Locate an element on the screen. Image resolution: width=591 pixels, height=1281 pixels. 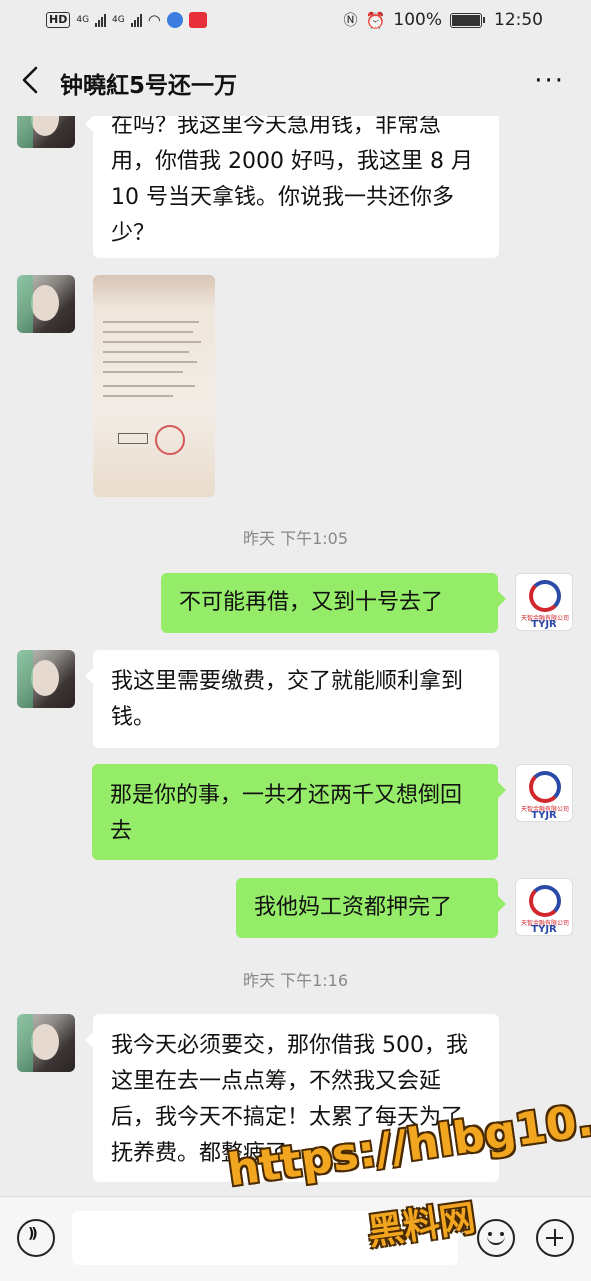
signal-1-label: 4G is located at coordinates (83, 19).